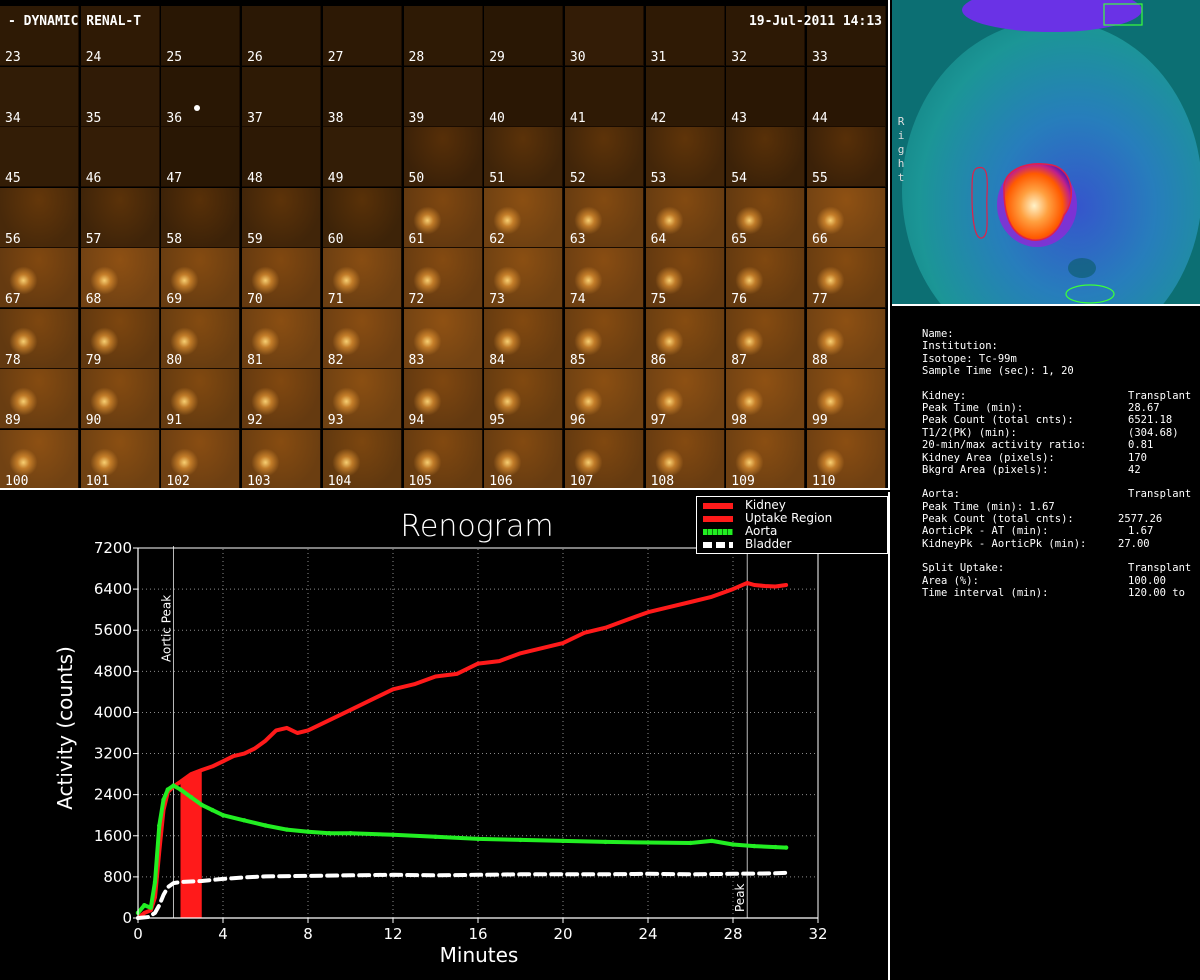 The height and width of the screenshot is (980, 1200). I want to click on frame-number: 70, so click(255, 299).